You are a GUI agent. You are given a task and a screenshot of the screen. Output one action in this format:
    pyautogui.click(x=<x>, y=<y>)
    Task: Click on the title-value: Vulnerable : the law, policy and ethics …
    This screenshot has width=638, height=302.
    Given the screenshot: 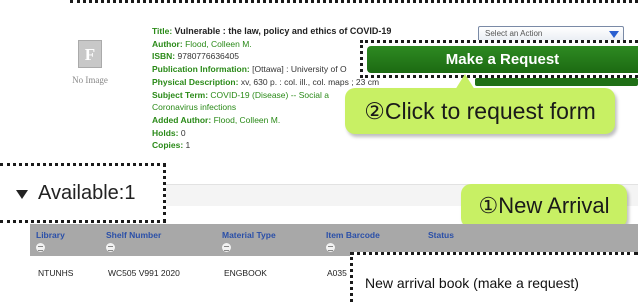 What is the action you would take?
    pyautogui.click(x=283, y=31)
    